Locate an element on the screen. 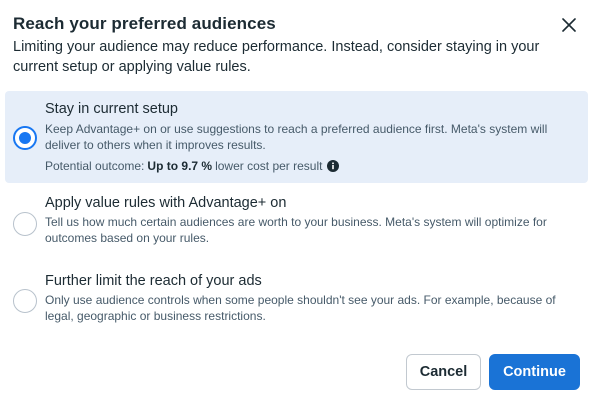  outcome-prefix: Potential outcome: is located at coordinates (95, 166).